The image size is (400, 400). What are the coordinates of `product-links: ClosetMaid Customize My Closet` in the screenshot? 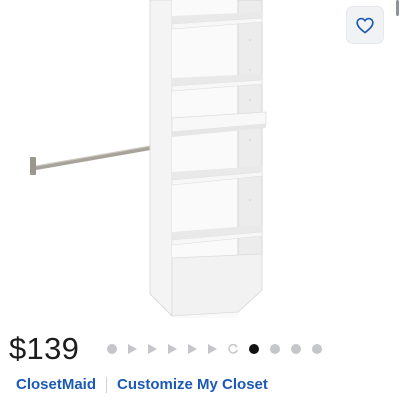 It's located at (142, 384).